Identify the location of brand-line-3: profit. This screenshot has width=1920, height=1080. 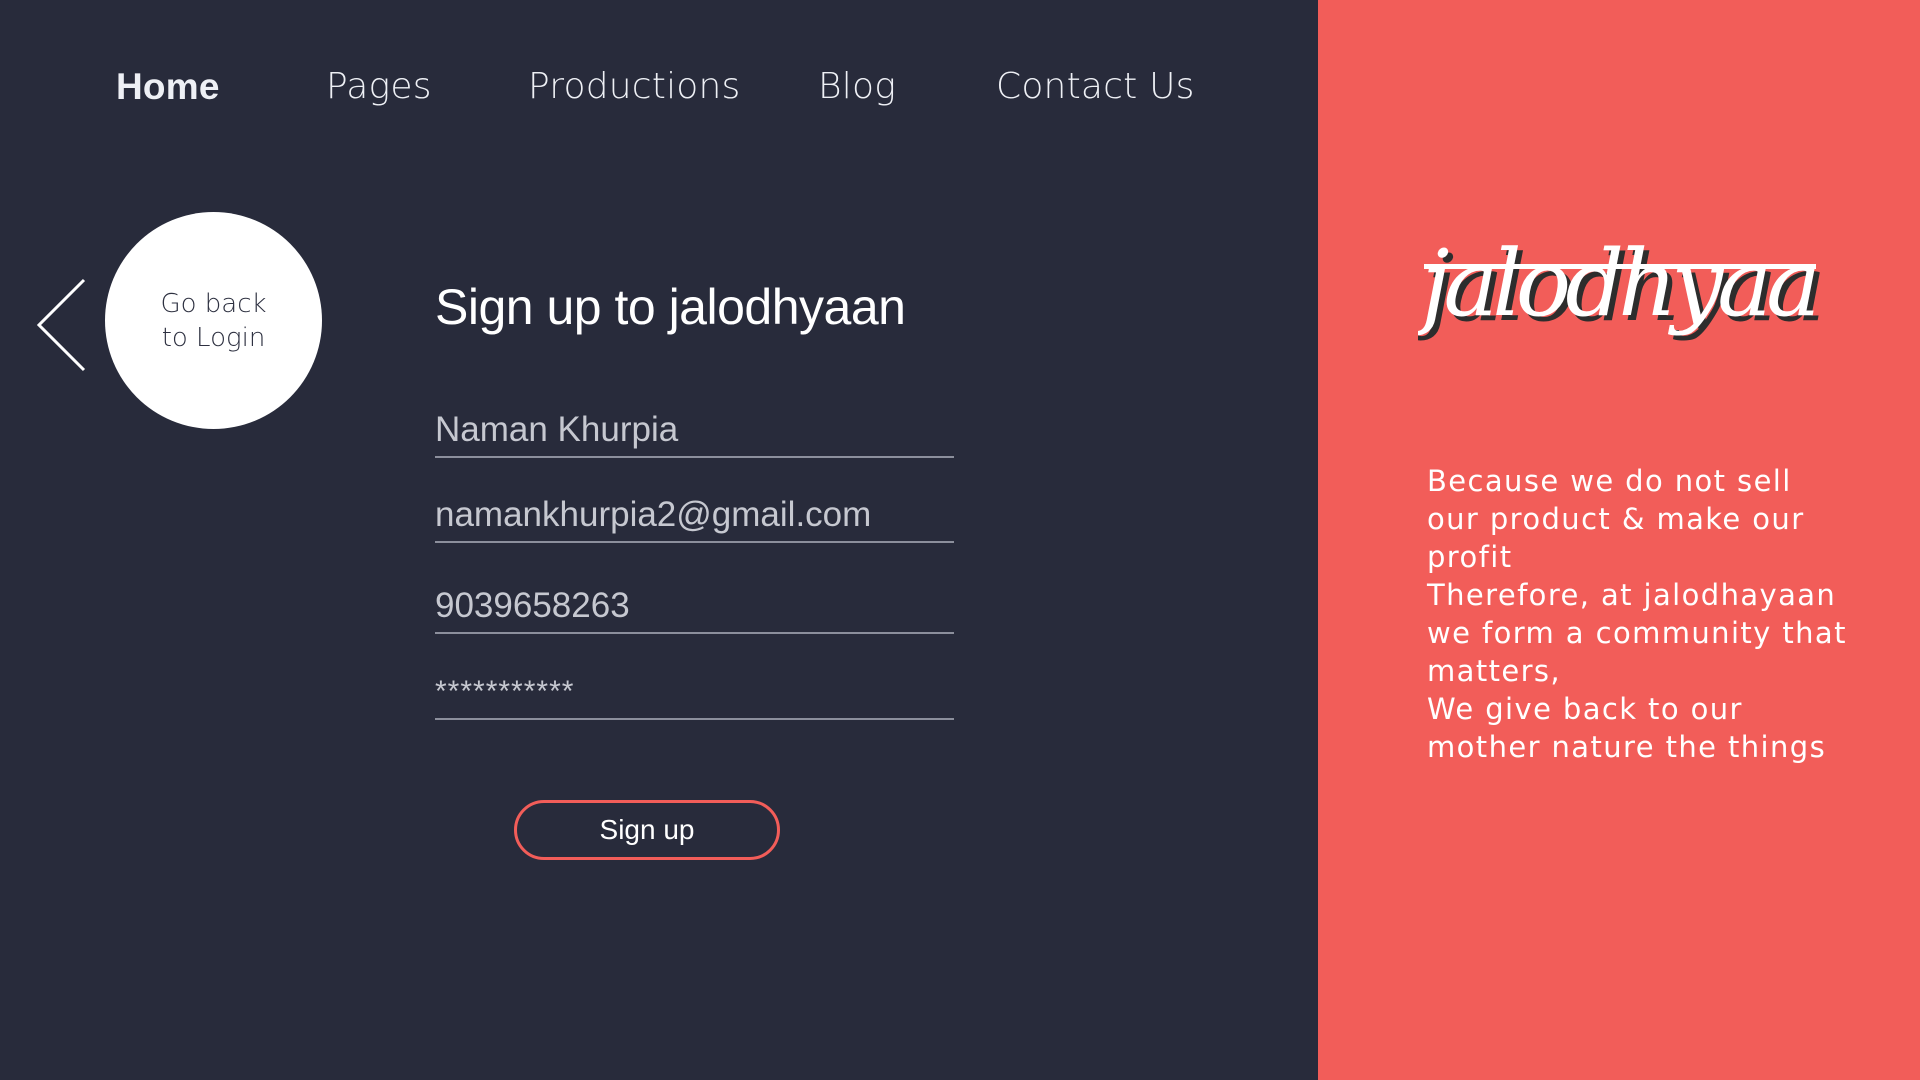
(1470, 557).